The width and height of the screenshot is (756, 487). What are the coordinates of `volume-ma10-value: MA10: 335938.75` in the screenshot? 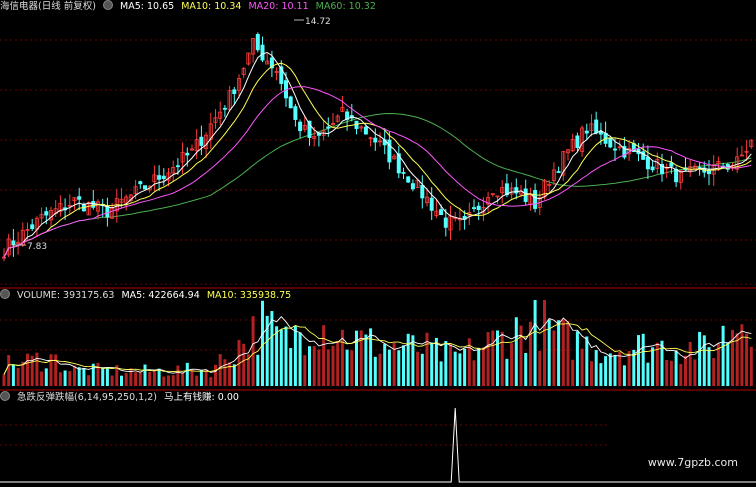 It's located at (249, 295).